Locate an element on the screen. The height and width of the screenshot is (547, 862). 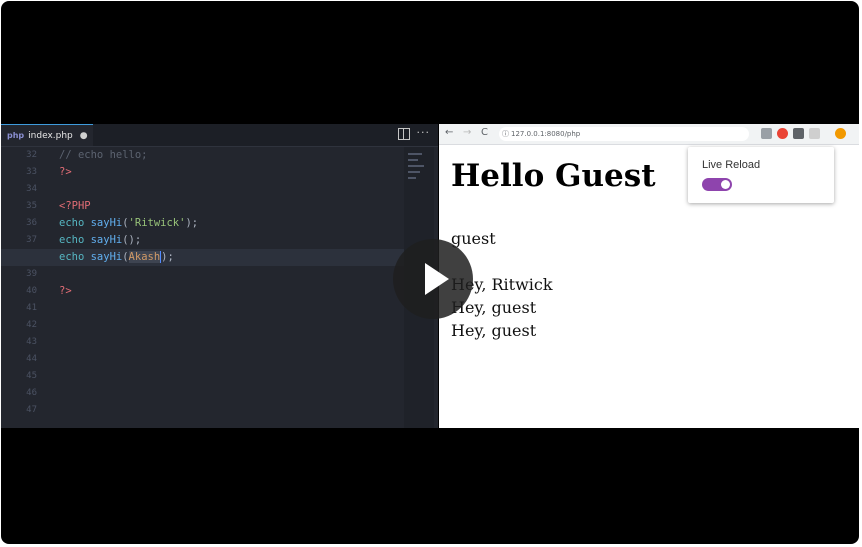
play-button is located at coordinates (433, 279).